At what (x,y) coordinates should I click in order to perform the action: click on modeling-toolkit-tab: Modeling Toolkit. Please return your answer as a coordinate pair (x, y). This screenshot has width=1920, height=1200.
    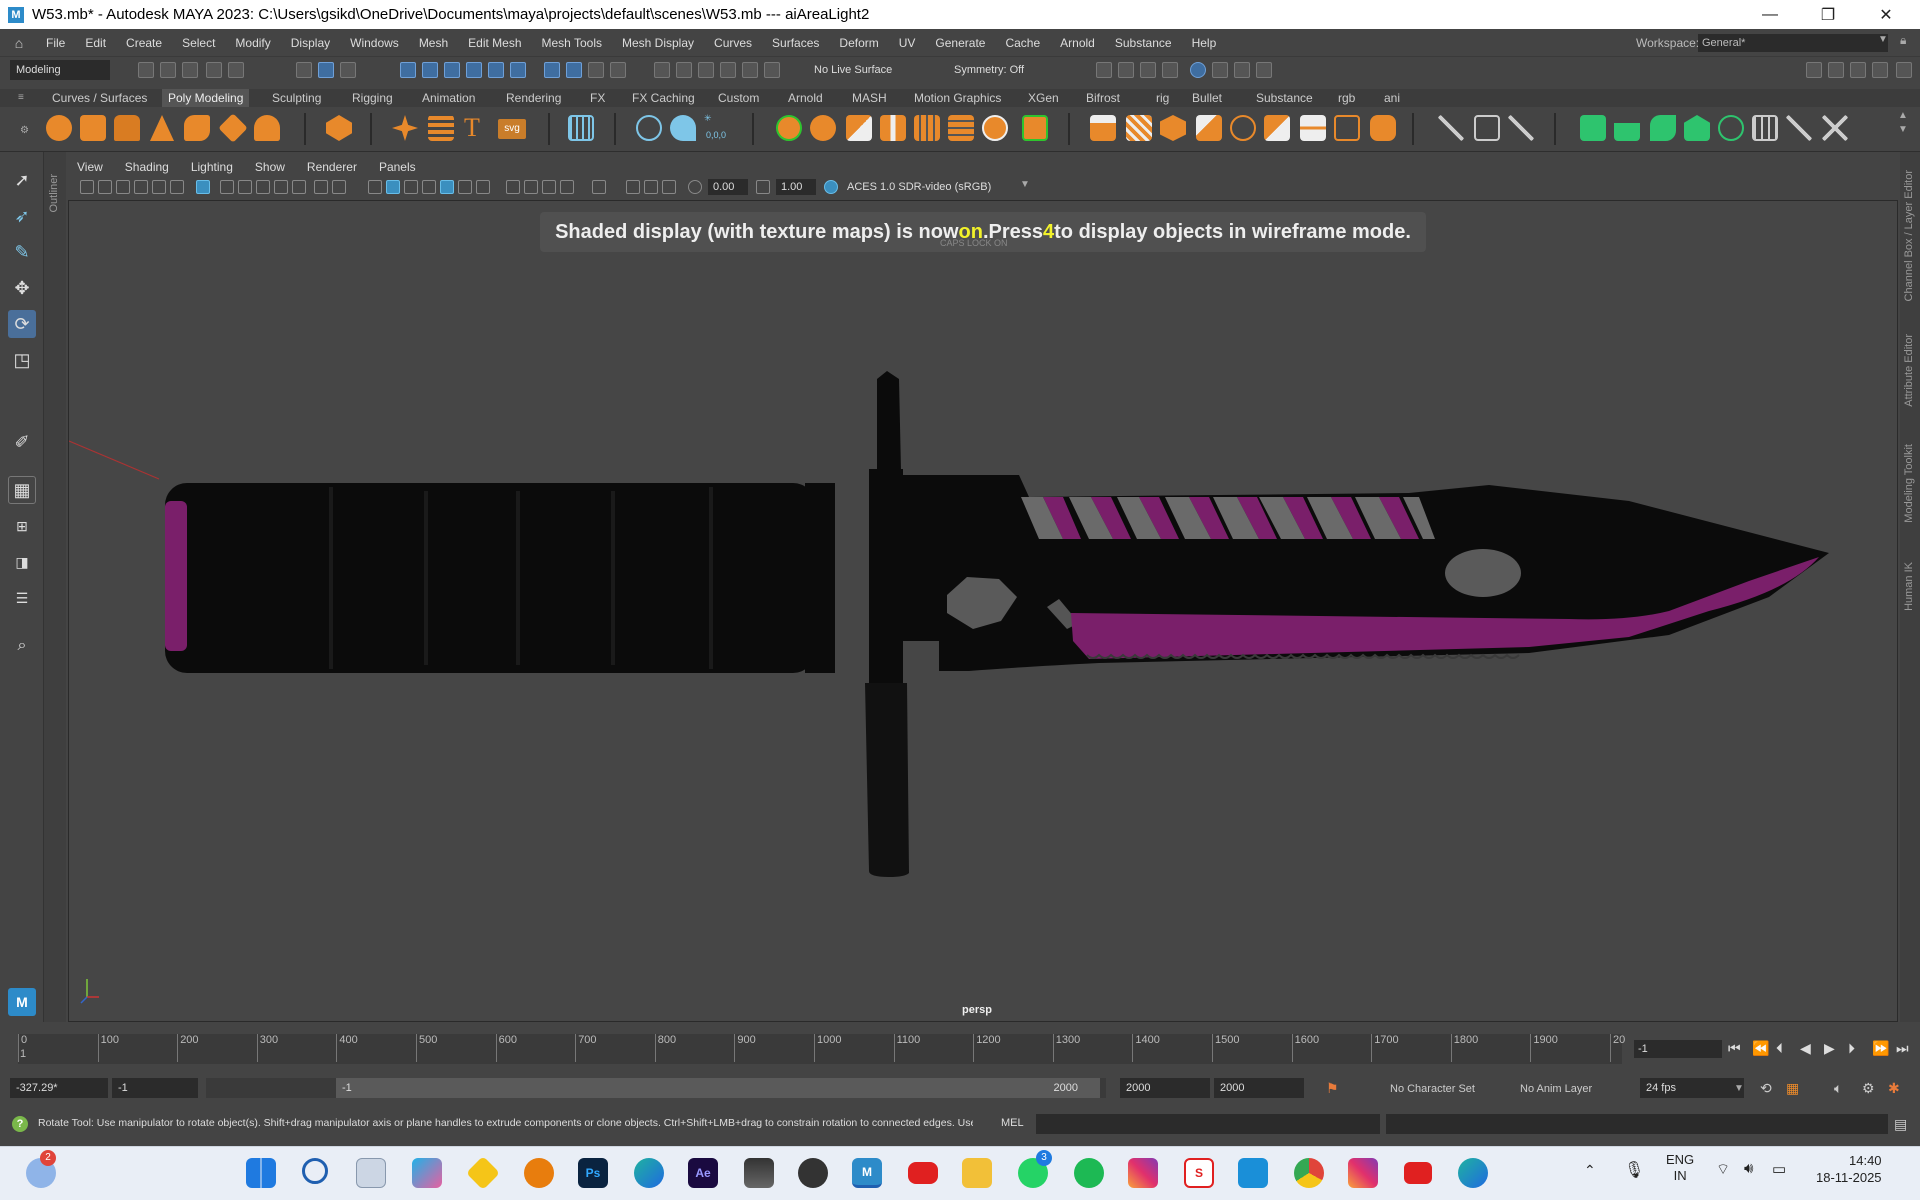
    Looking at the image, I should click on (1909, 483).